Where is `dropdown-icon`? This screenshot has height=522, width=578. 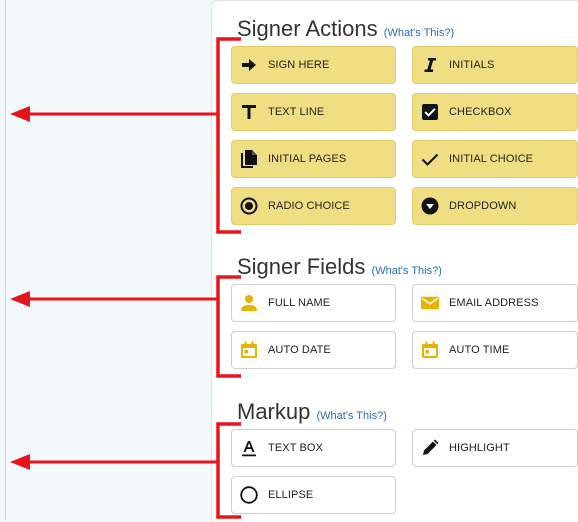 dropdown-icon is located at coordinates (430, 206).